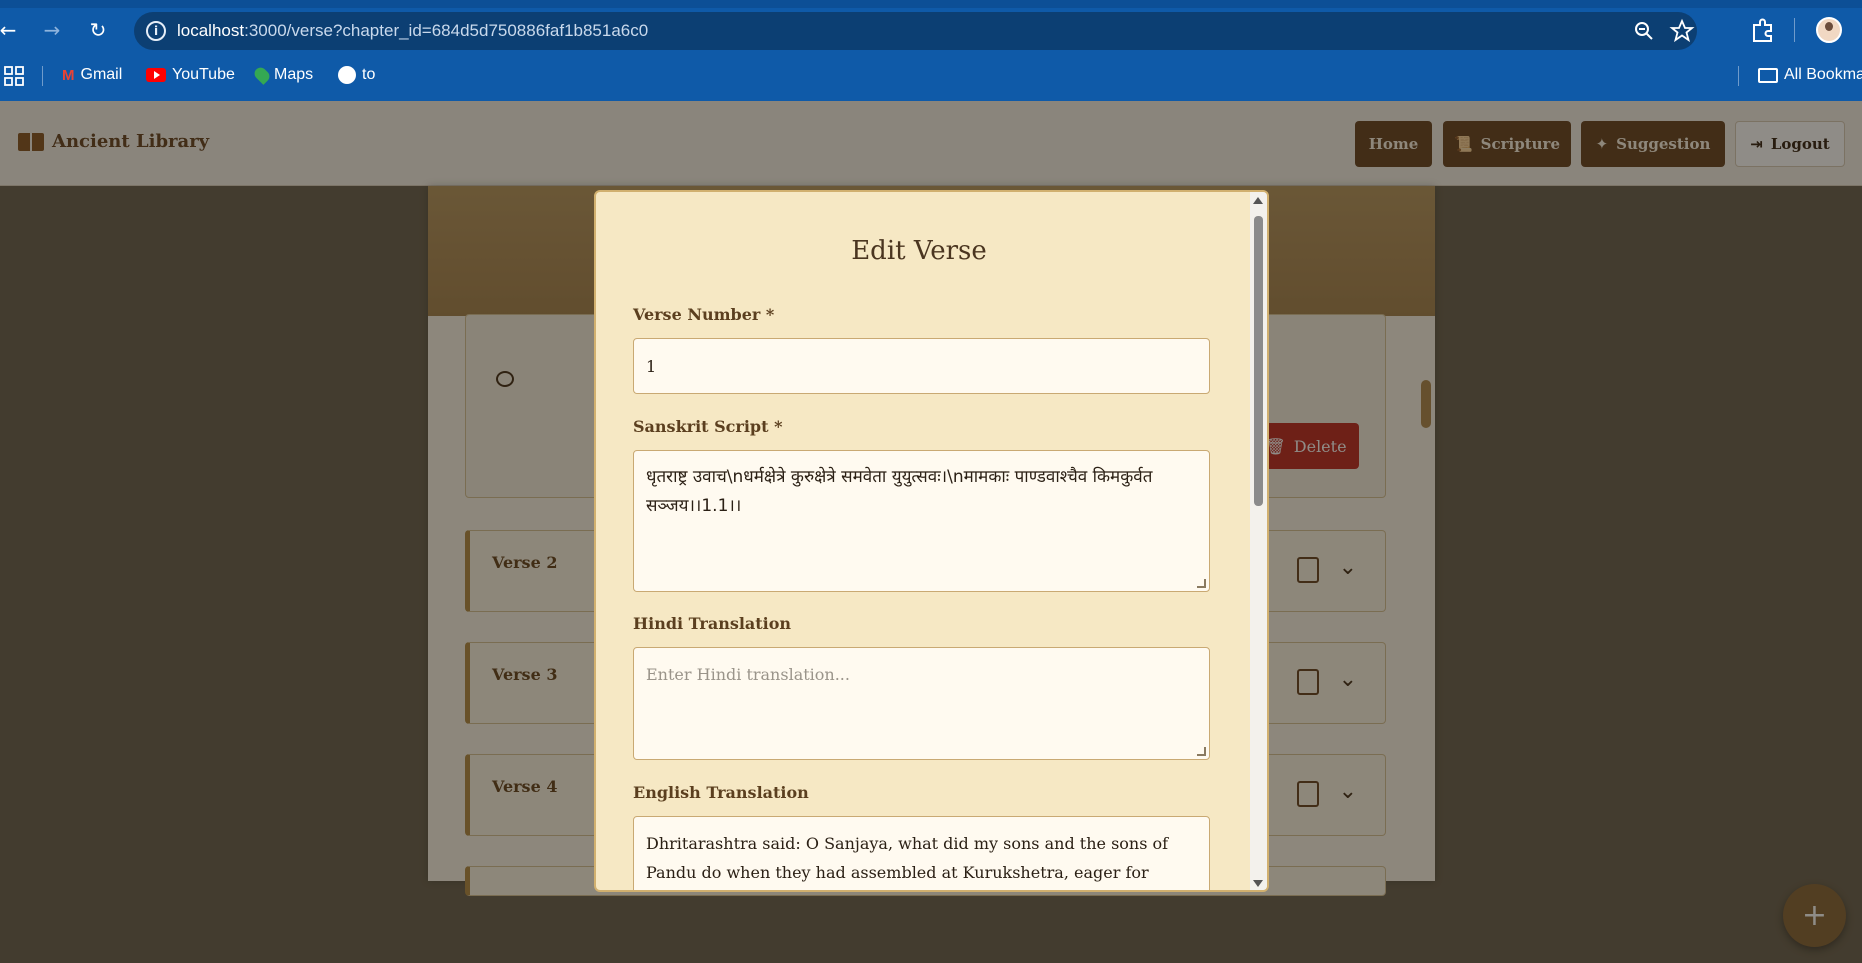 The image size is (1862, 963). Describe the element at coordinates (1644, 31) in the screenshot. I see `zoom-icon` at that location.